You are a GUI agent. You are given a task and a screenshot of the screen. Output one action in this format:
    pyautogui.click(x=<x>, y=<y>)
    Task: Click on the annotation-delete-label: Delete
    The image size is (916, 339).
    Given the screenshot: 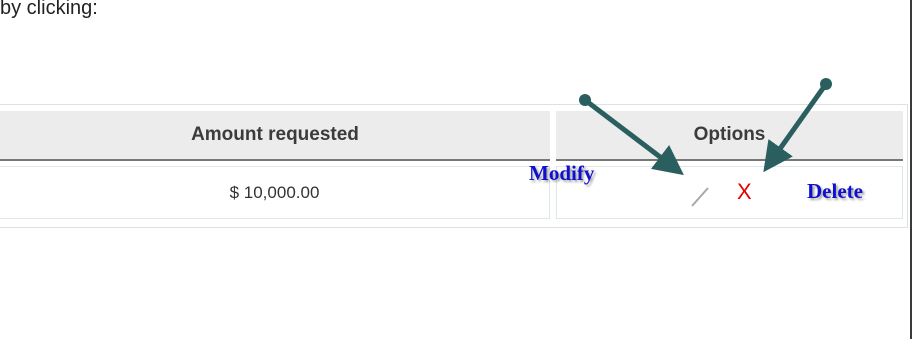 What is the action you would take?
    pyautogui.click(x=835, y=191)
    